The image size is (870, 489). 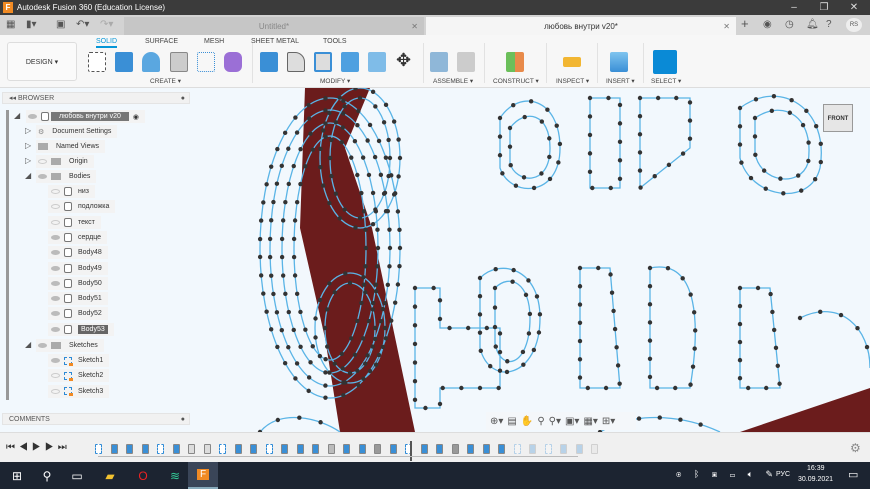 What do you see at coordinates (377, 62) in the screenshot?
I see `split-body-icon` at bounding box center [377, 62].